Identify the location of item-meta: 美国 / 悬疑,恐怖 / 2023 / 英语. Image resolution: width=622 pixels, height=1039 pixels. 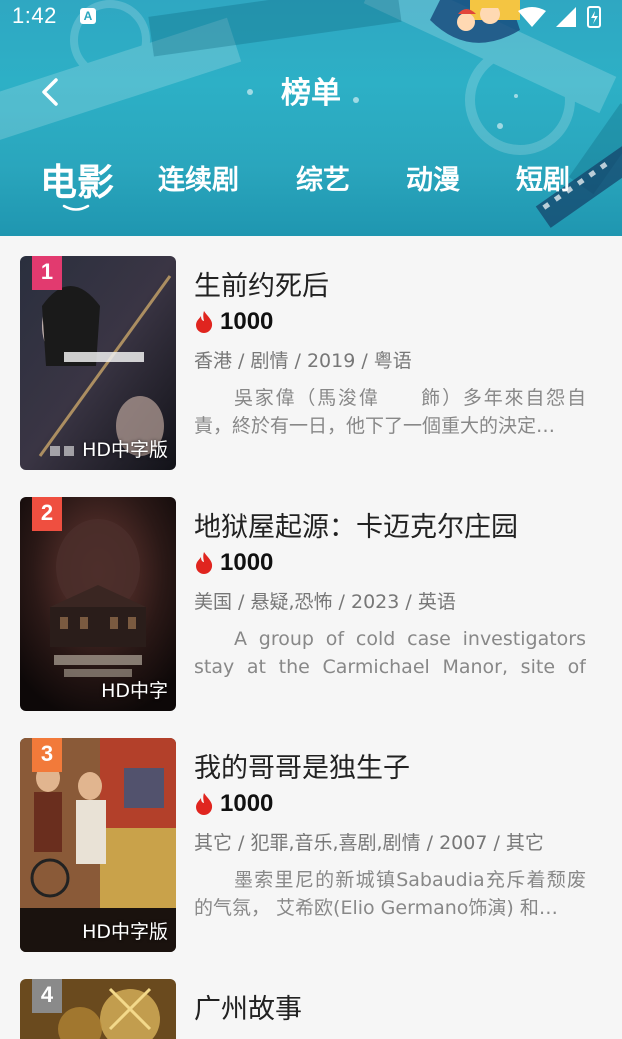
(325, 602).